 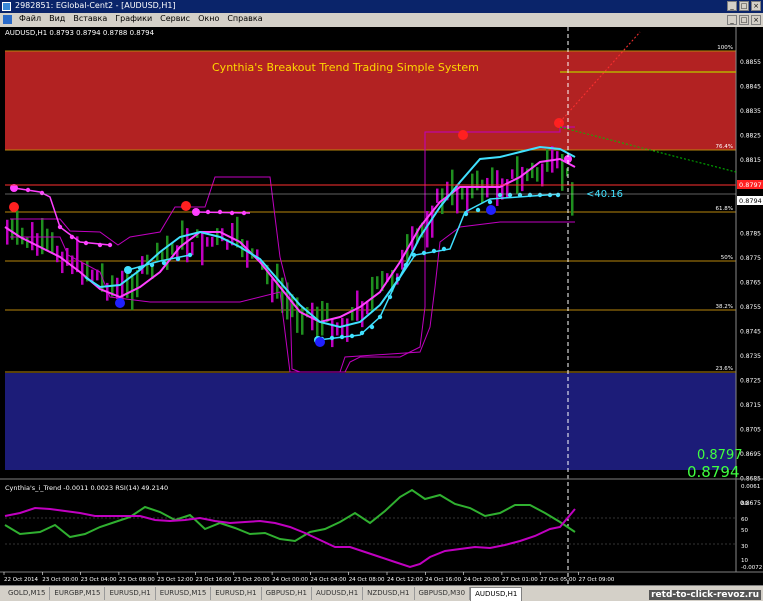 I want to click on chart-tab: NZDUSD,H1, so click(x=389, y=593).